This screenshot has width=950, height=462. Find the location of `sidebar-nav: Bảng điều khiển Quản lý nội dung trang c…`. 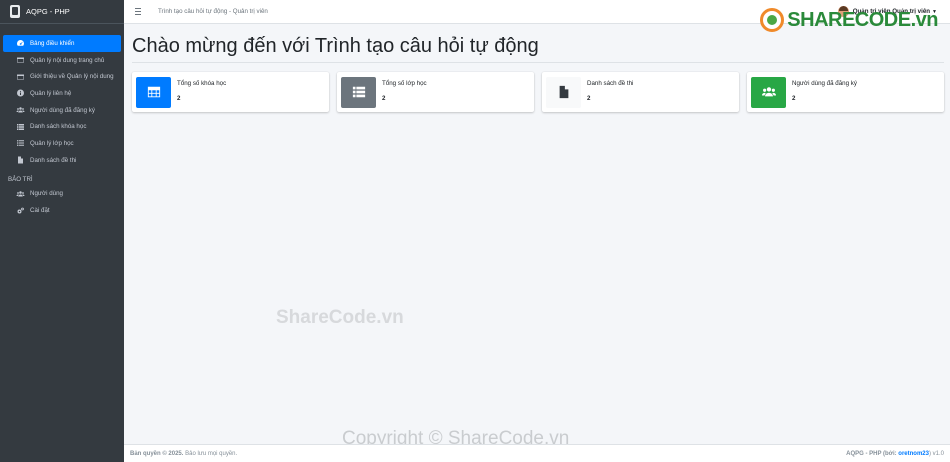

sidebar-nav: Bảng điều khiển Quản lý nội dung trang c… is located at coordinates (62, 121).